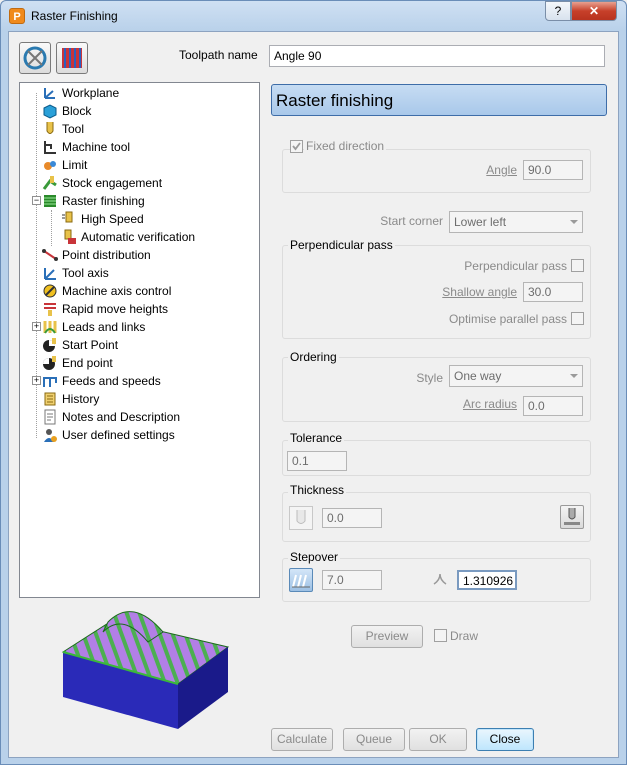 The height and width of the screenshot is (765, 627). Describe the element at coordinates (112, 183) in the screenshot. I see `tree-item-label: Stock engagement` at that location.